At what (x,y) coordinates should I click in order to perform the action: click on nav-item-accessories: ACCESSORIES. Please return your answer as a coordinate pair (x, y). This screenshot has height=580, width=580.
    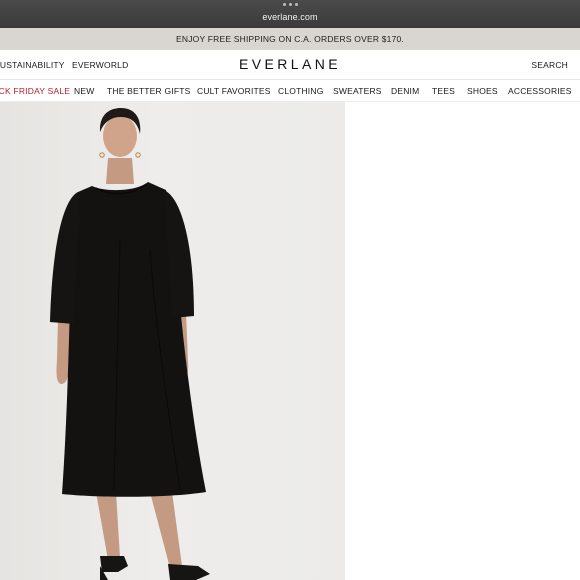
    Looking at the image, I should click on (540, 91).